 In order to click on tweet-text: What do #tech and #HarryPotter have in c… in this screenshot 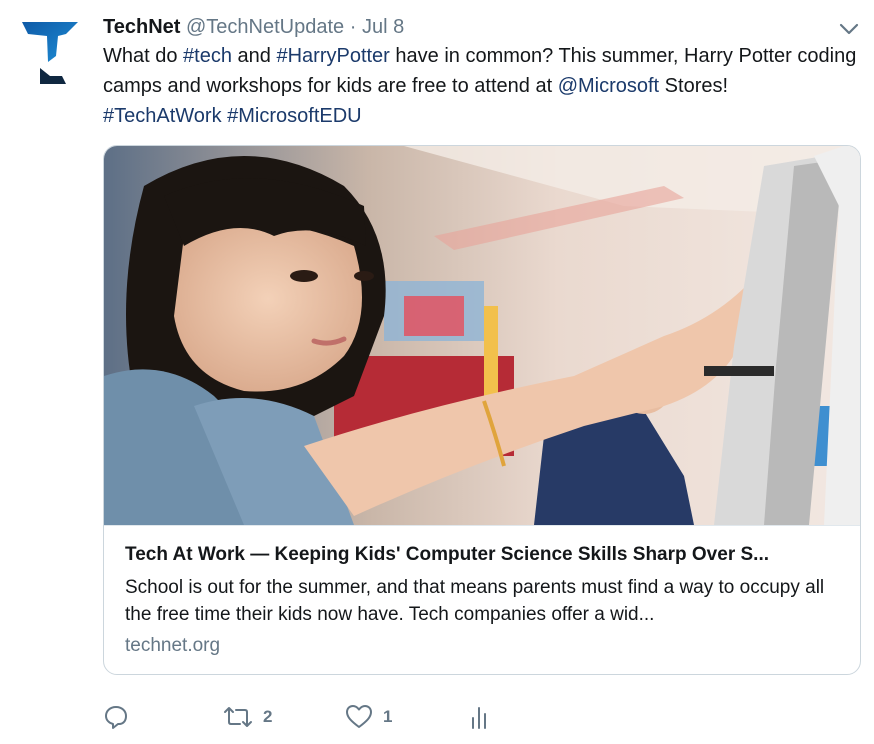, I will do `click(483, 86)`.